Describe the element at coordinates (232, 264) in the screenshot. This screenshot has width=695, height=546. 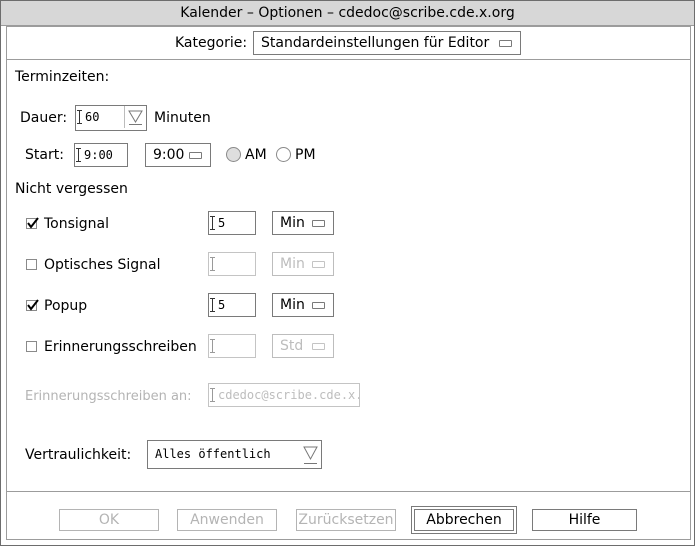
I see `optisches-signal-input` at that location.